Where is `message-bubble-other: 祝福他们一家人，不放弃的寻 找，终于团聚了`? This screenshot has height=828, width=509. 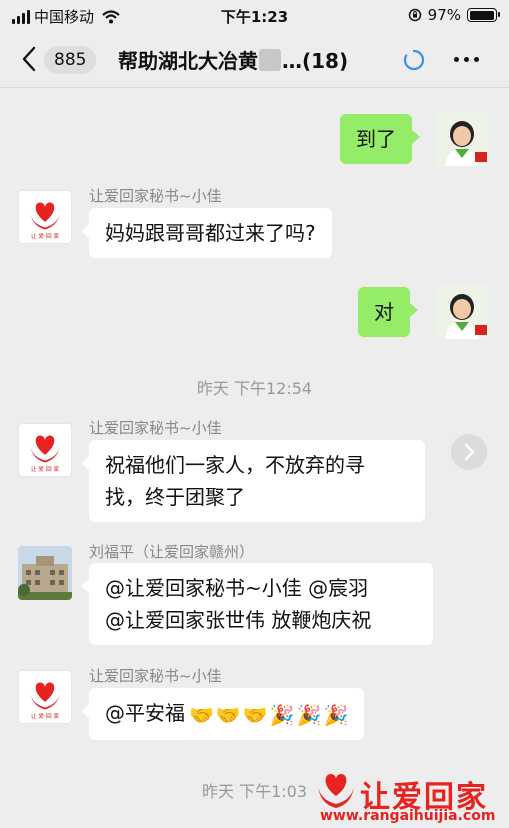 message-bubble-other: 祝福他们一家人，不放弃的寻 找，终于团聚了 is located at coordinates (253, 481).